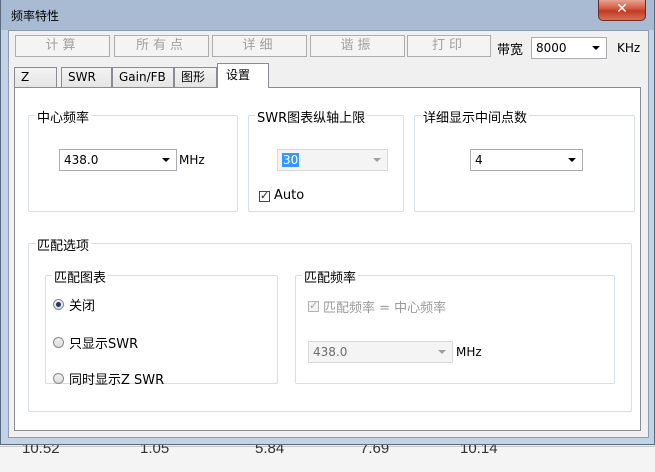 Image resolution: width=655 pixels, height=472 pixels. Describe the element at coordinates (58, 342) in the screenshot. I see `radio-swr-only` at that location.